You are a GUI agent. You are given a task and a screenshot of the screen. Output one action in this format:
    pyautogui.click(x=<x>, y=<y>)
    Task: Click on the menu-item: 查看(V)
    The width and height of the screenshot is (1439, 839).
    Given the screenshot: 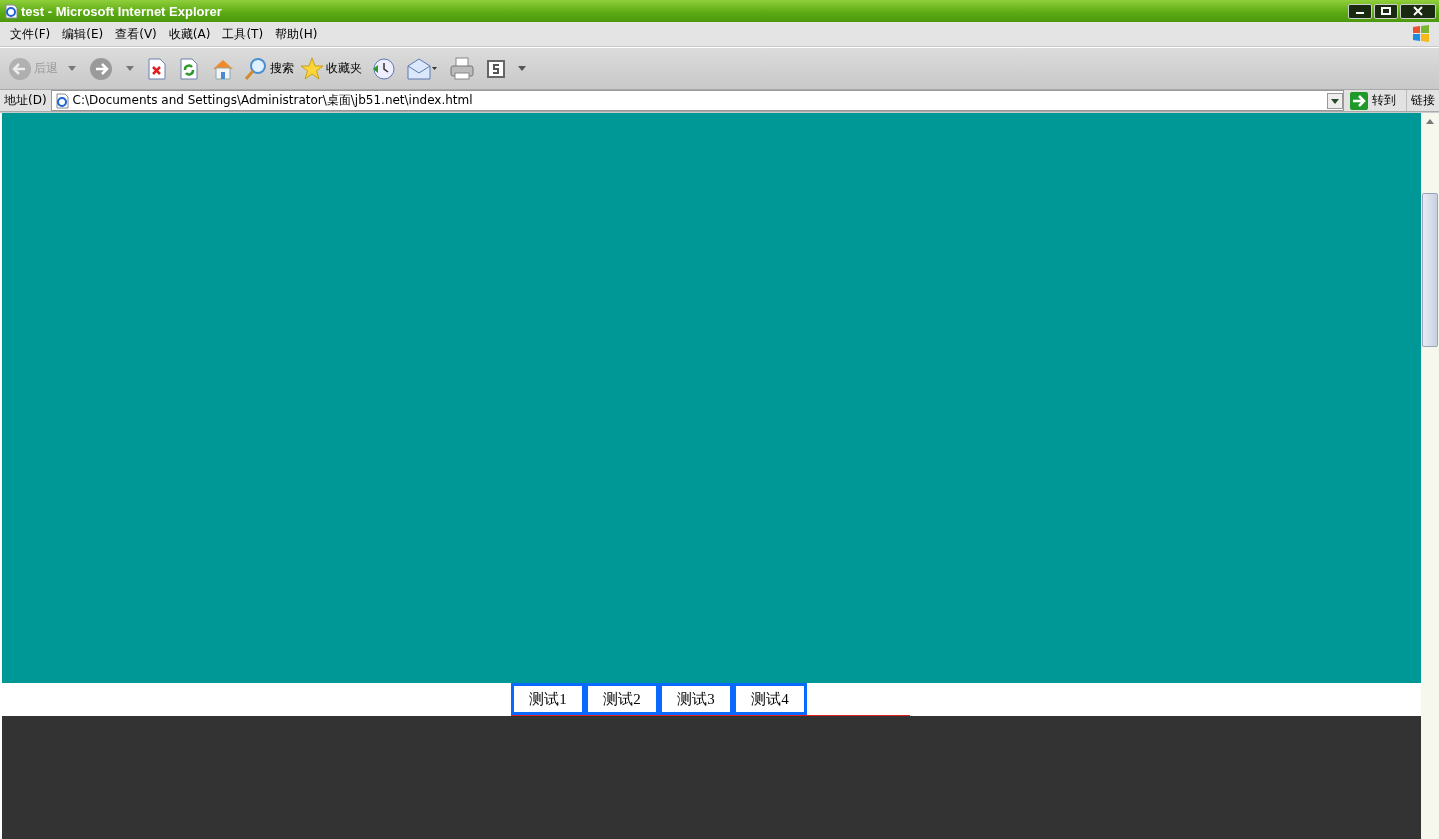 What is the action you would take?
    pyautogui.click(x=136, y=34)
    